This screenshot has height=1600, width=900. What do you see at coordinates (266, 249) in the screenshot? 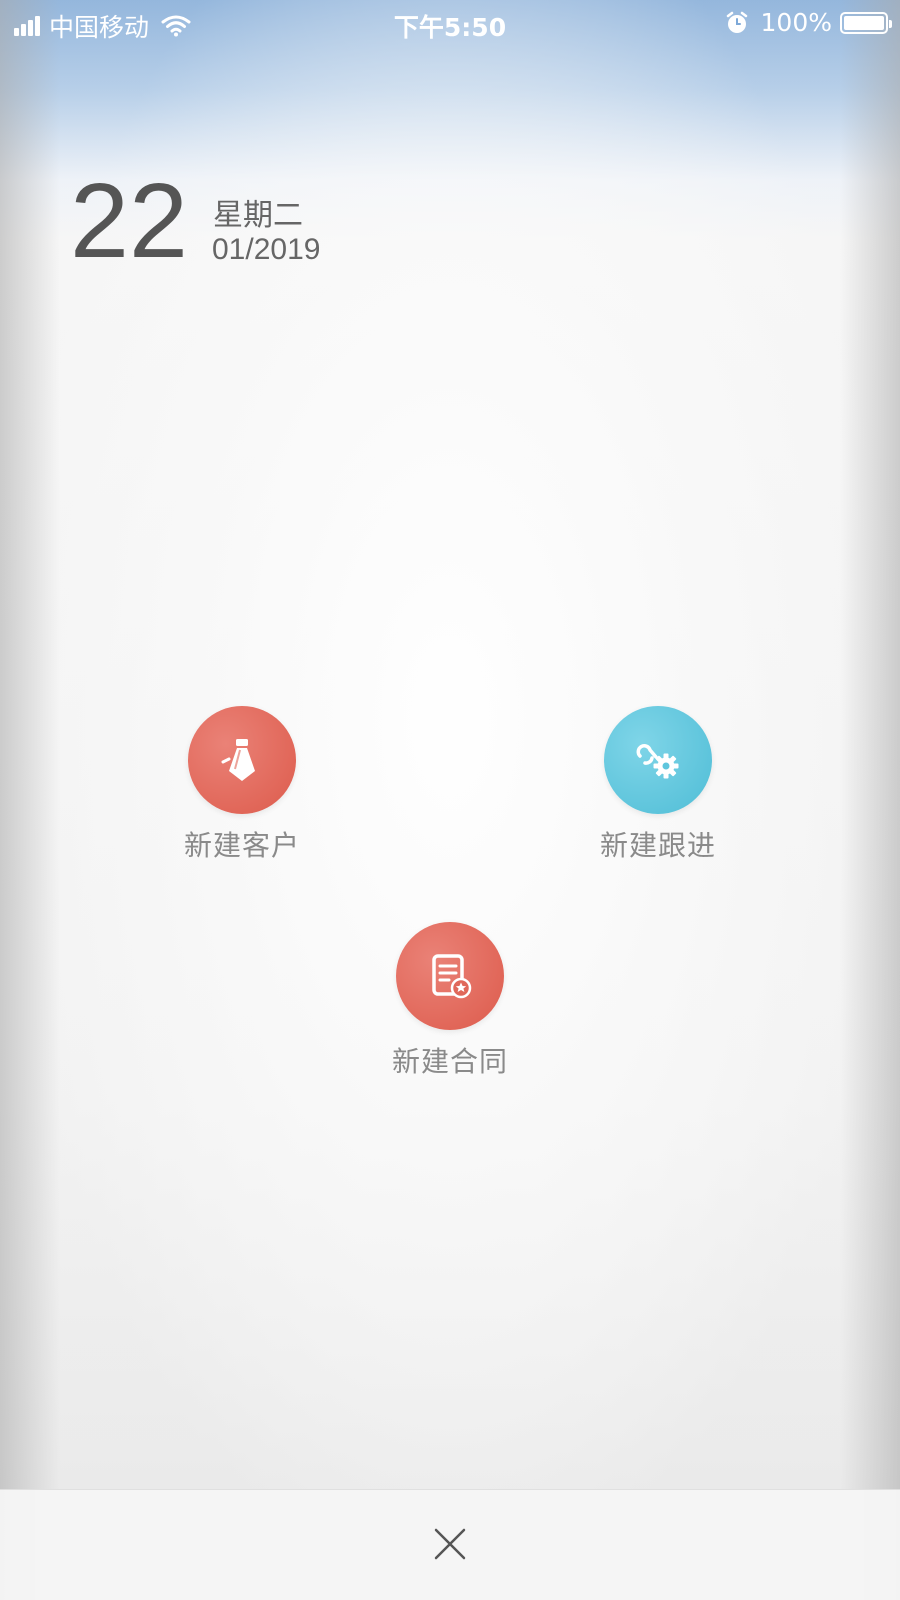
I see `date-month-year: 01/2019` at bounding box center [266, 249].